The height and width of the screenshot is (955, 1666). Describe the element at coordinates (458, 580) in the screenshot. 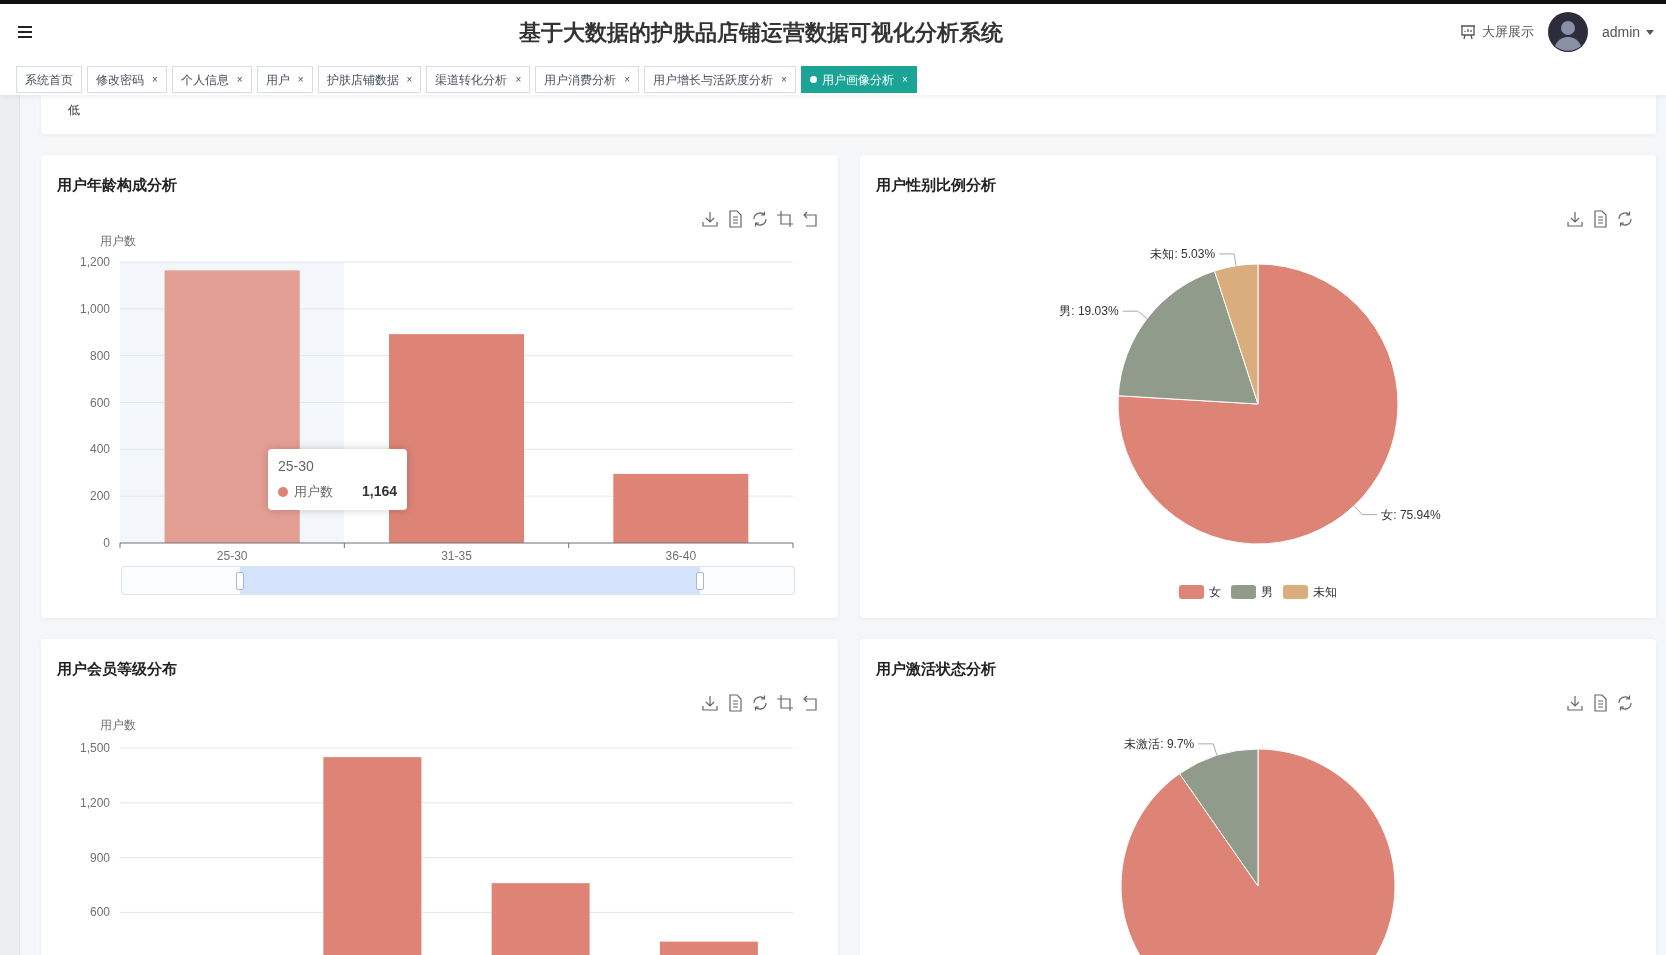

I see `zoom-slider` at that location.